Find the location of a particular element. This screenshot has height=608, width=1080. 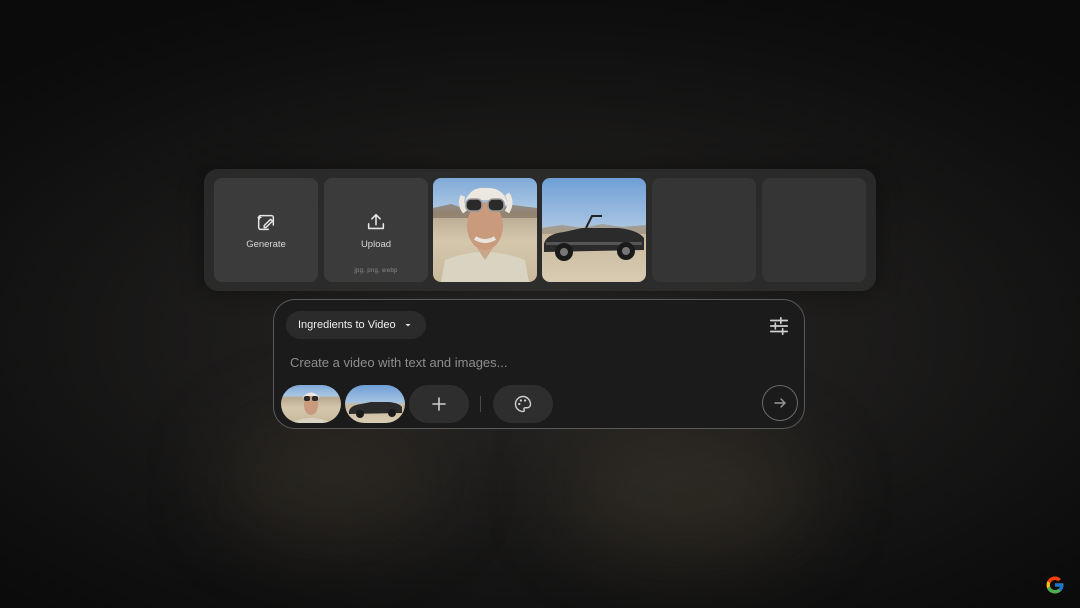

ambient-glow-right is located at coordinates (690, 495).